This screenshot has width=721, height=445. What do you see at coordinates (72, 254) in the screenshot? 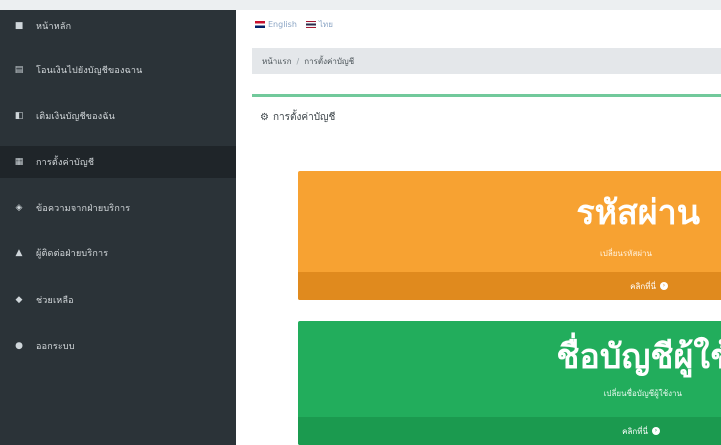
I see `sidebar-item-label: ผู้ติดต่อฝ่ายบริการ` at bounding box center [72, 254].